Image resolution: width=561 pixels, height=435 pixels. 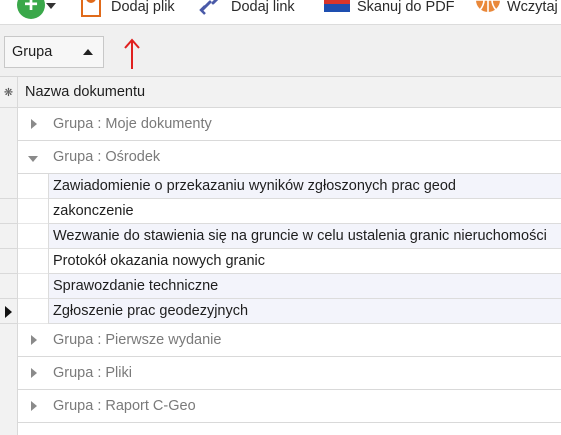 What do you see at coordinates (132, 124) in the screenshot?
I see `group-label: Grupa : Moje dokumenty` at bounding box center [132, 124].